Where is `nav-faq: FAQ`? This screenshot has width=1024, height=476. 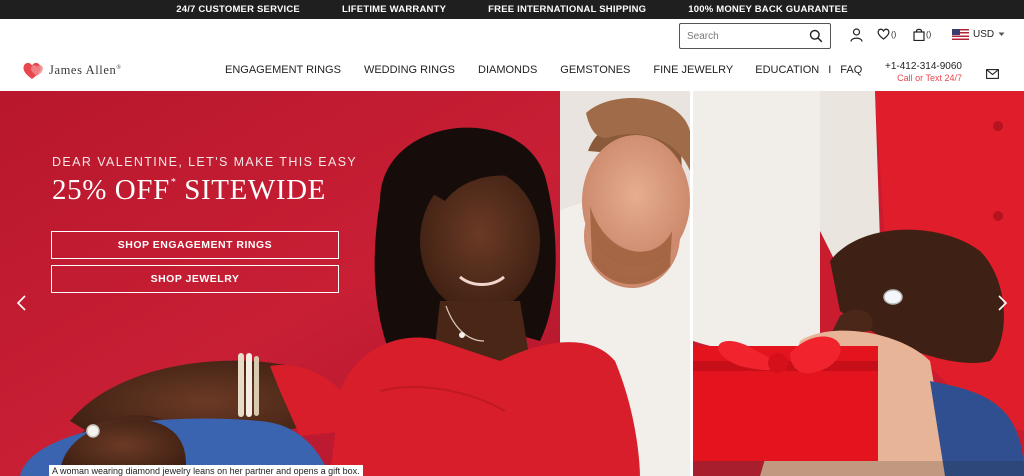
nav-faq: FAQ is located at coordinates (851, 70).